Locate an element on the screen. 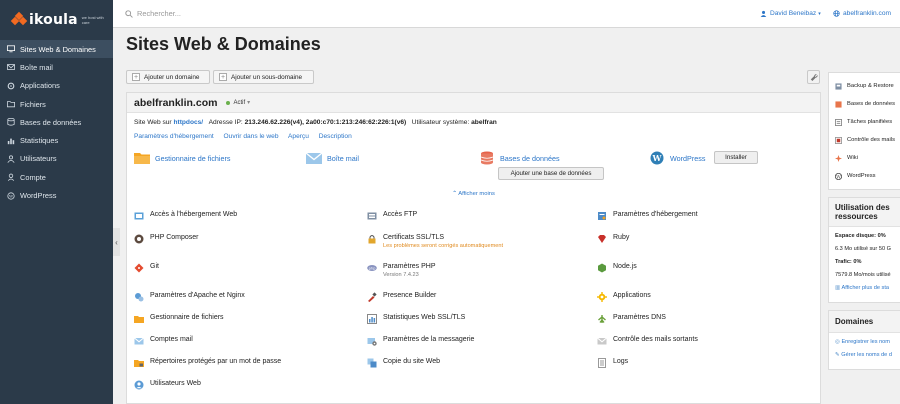 This screenshot has width=900, height=404. sidebar-item-wordpress: W WordPress is located at coordinates (56, 195).